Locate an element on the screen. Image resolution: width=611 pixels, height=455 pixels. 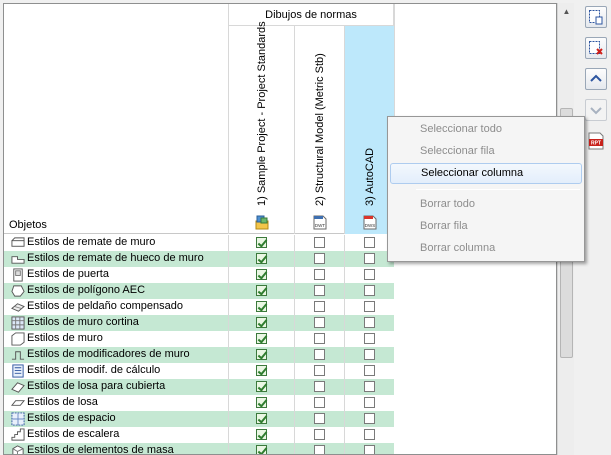
table-row: Estilos de peldaño compensado is located at coordinates (199, 307).